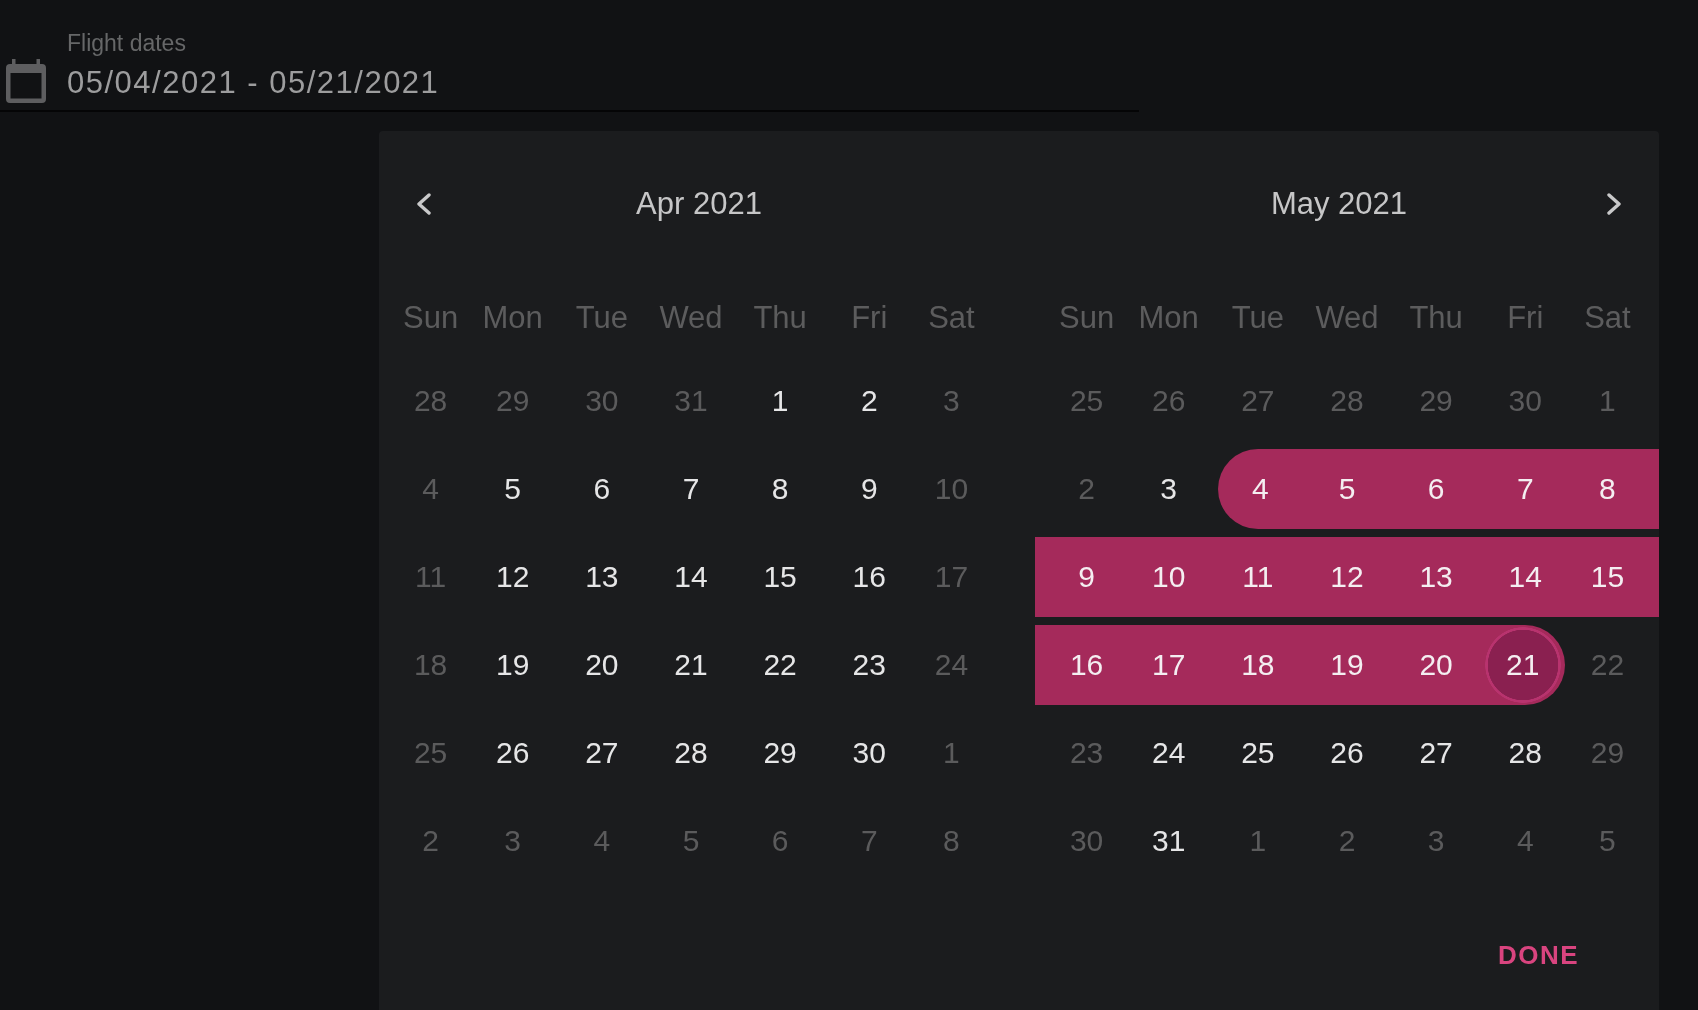 Image resolution: width=1698 pixels, height=1010 pixels. I want to click on field-value: 05/04/2021 - 05/21/2021, so click(253, 83).